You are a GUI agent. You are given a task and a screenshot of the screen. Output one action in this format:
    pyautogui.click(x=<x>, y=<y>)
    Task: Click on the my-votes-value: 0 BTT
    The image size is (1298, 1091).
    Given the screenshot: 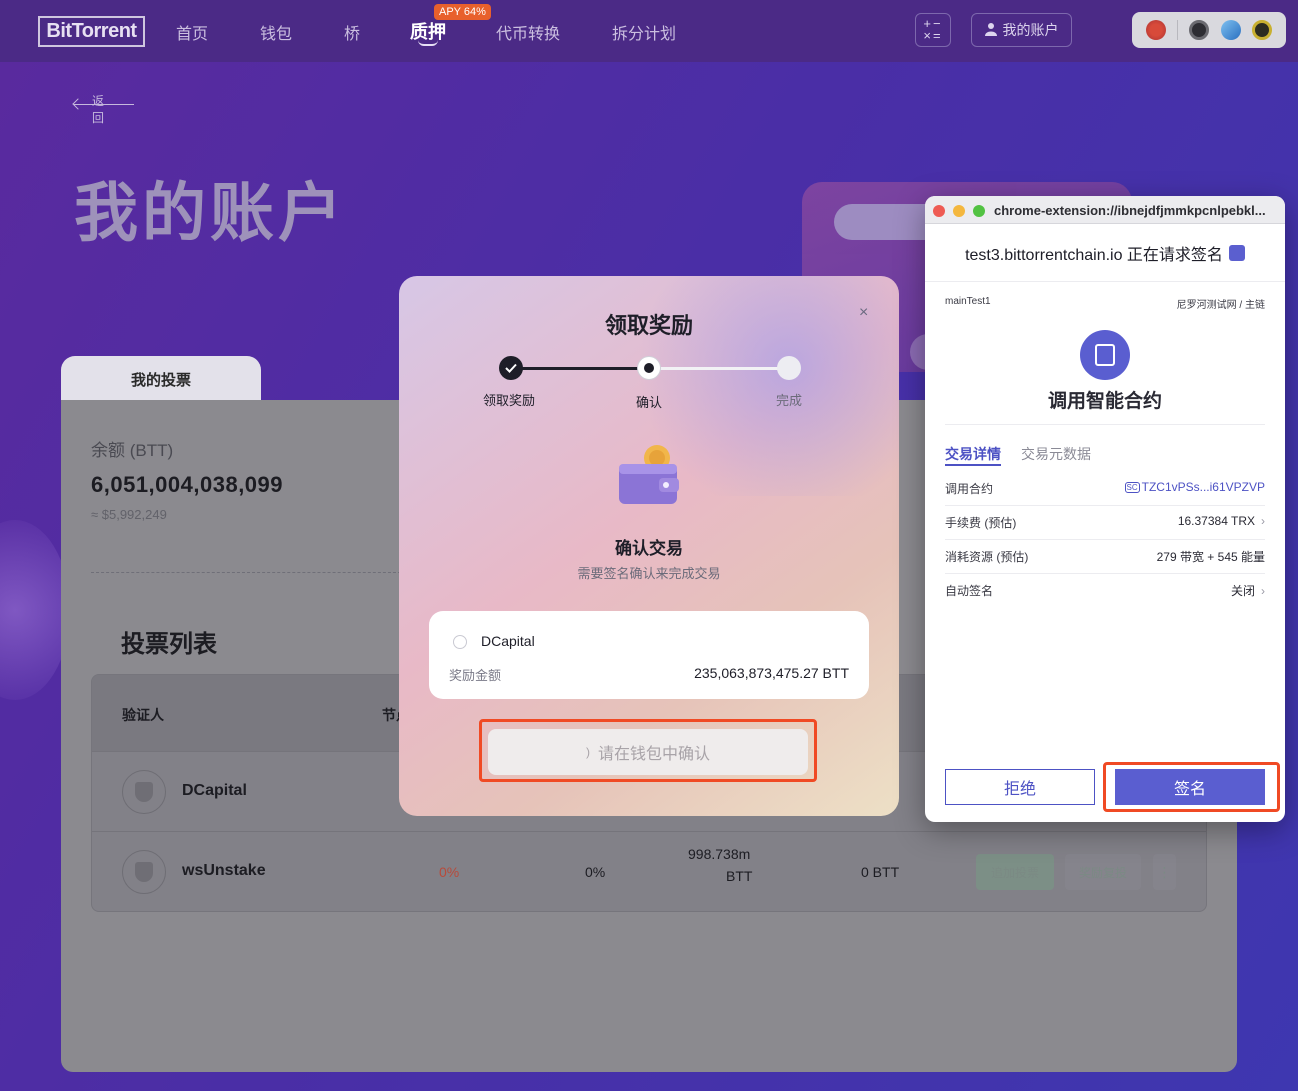 What is the action you would take?
    pyautogui.click(x=880, y=872)
    